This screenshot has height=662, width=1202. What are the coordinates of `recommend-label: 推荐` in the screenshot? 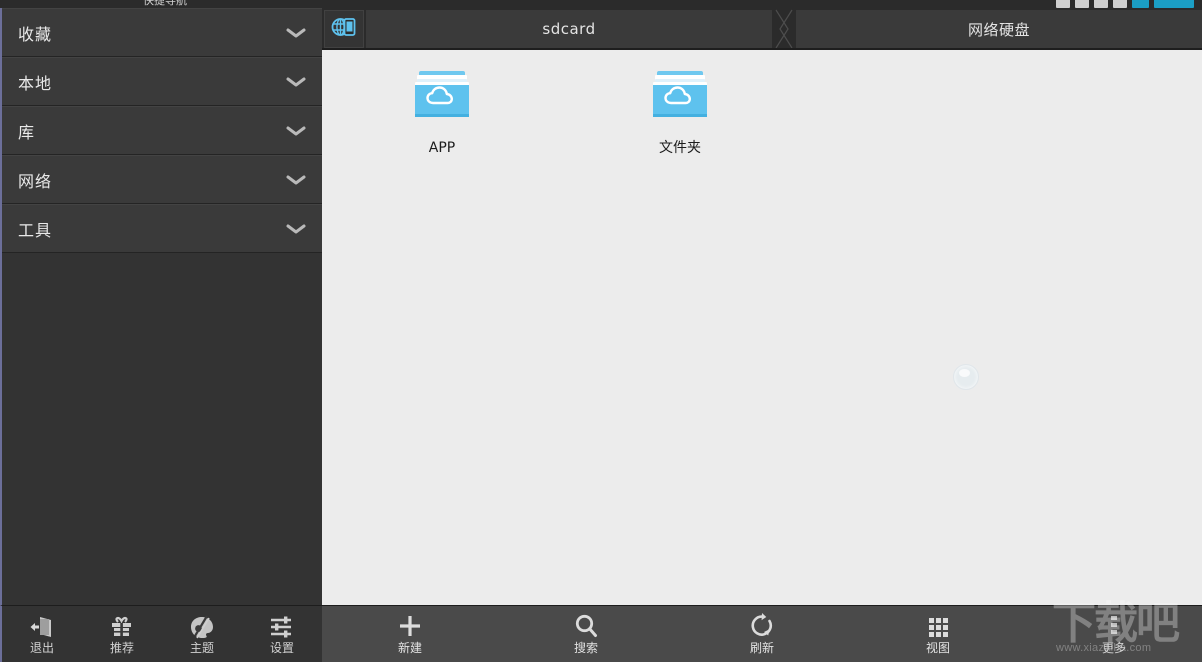 It's located at (121, 648).